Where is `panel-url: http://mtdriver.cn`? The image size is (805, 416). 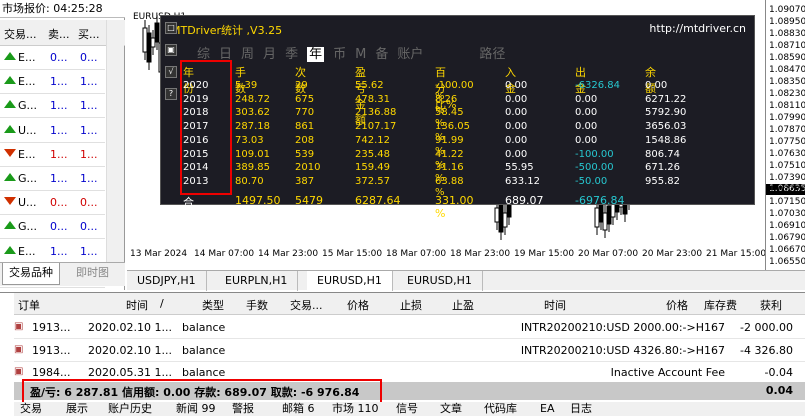 panel-url: http://mtdriver.cn is located at coordinates (697, 28).